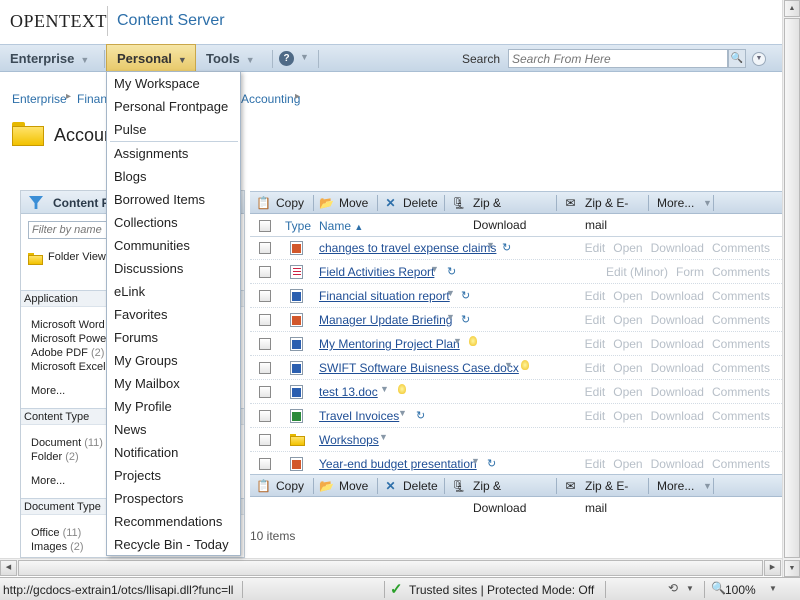 The image size is (800, 600). Describe the element at coordinates (143, 406) in the screenshot. I see `menu-item-my-profile: My Profile` at that location.